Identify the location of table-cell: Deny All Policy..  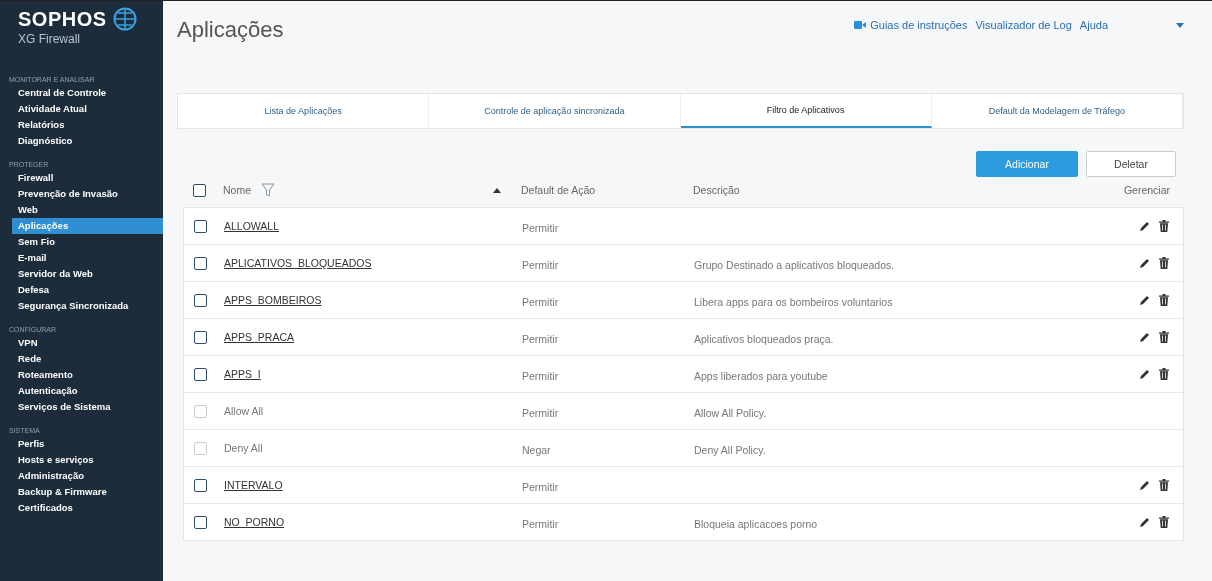
(730, 449).